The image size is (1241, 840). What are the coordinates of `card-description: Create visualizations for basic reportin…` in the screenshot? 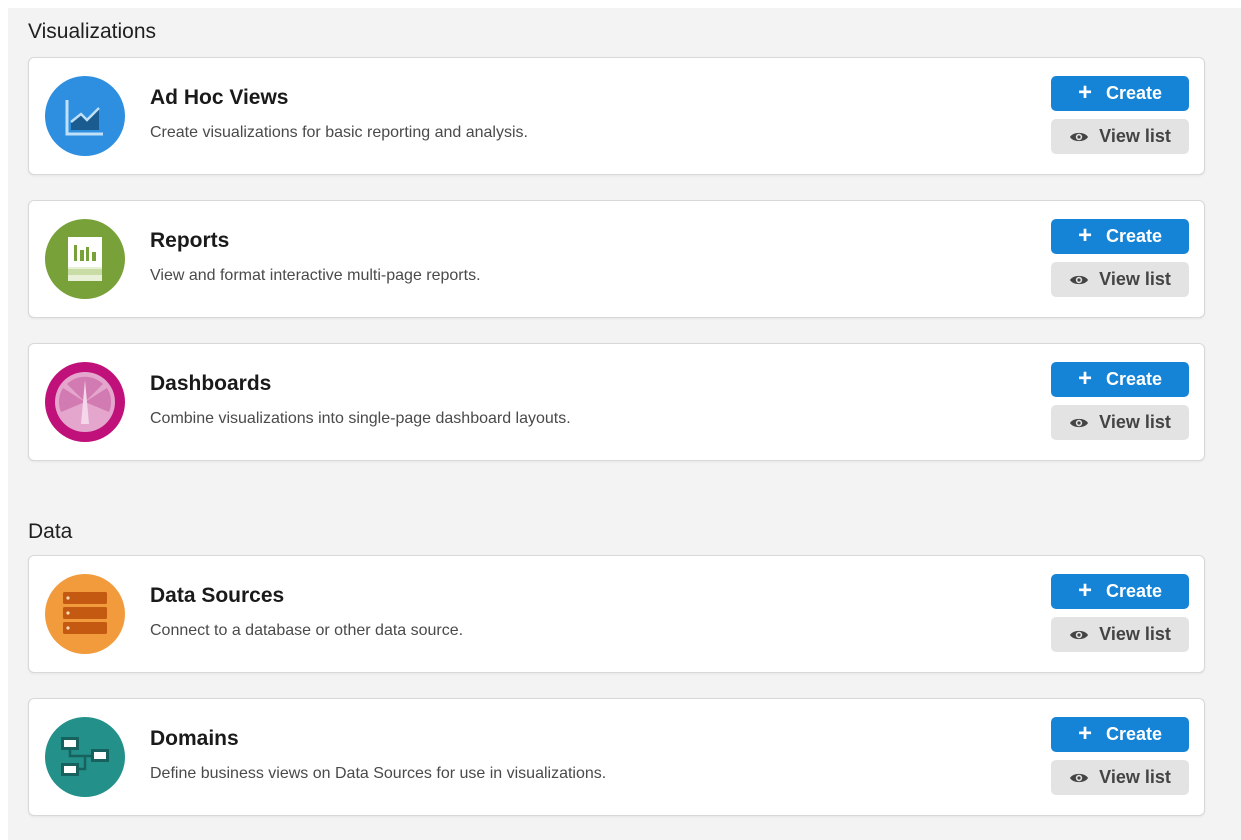 It's located at (339, 132).